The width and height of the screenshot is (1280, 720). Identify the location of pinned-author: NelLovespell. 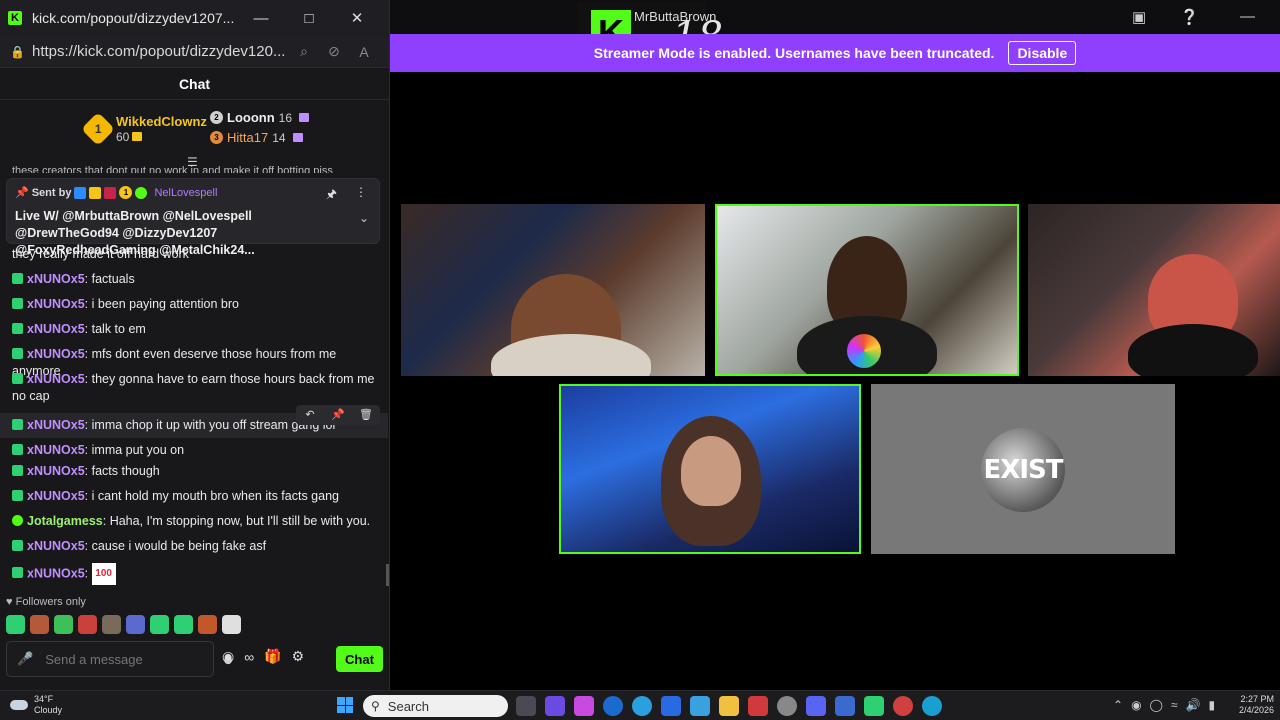
(185, 193).